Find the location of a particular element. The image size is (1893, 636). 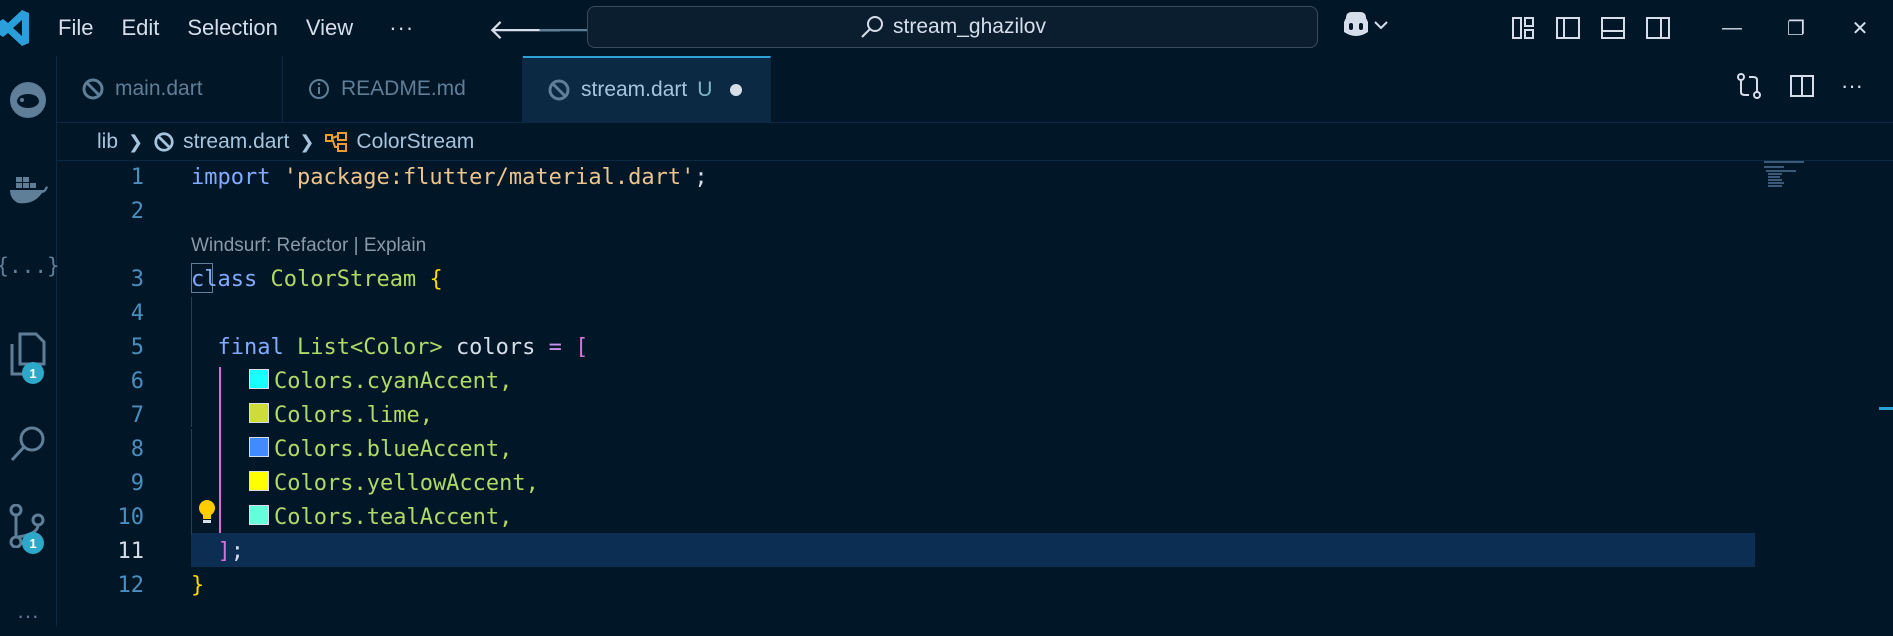

minimap is located at coordinates (1802, 181).